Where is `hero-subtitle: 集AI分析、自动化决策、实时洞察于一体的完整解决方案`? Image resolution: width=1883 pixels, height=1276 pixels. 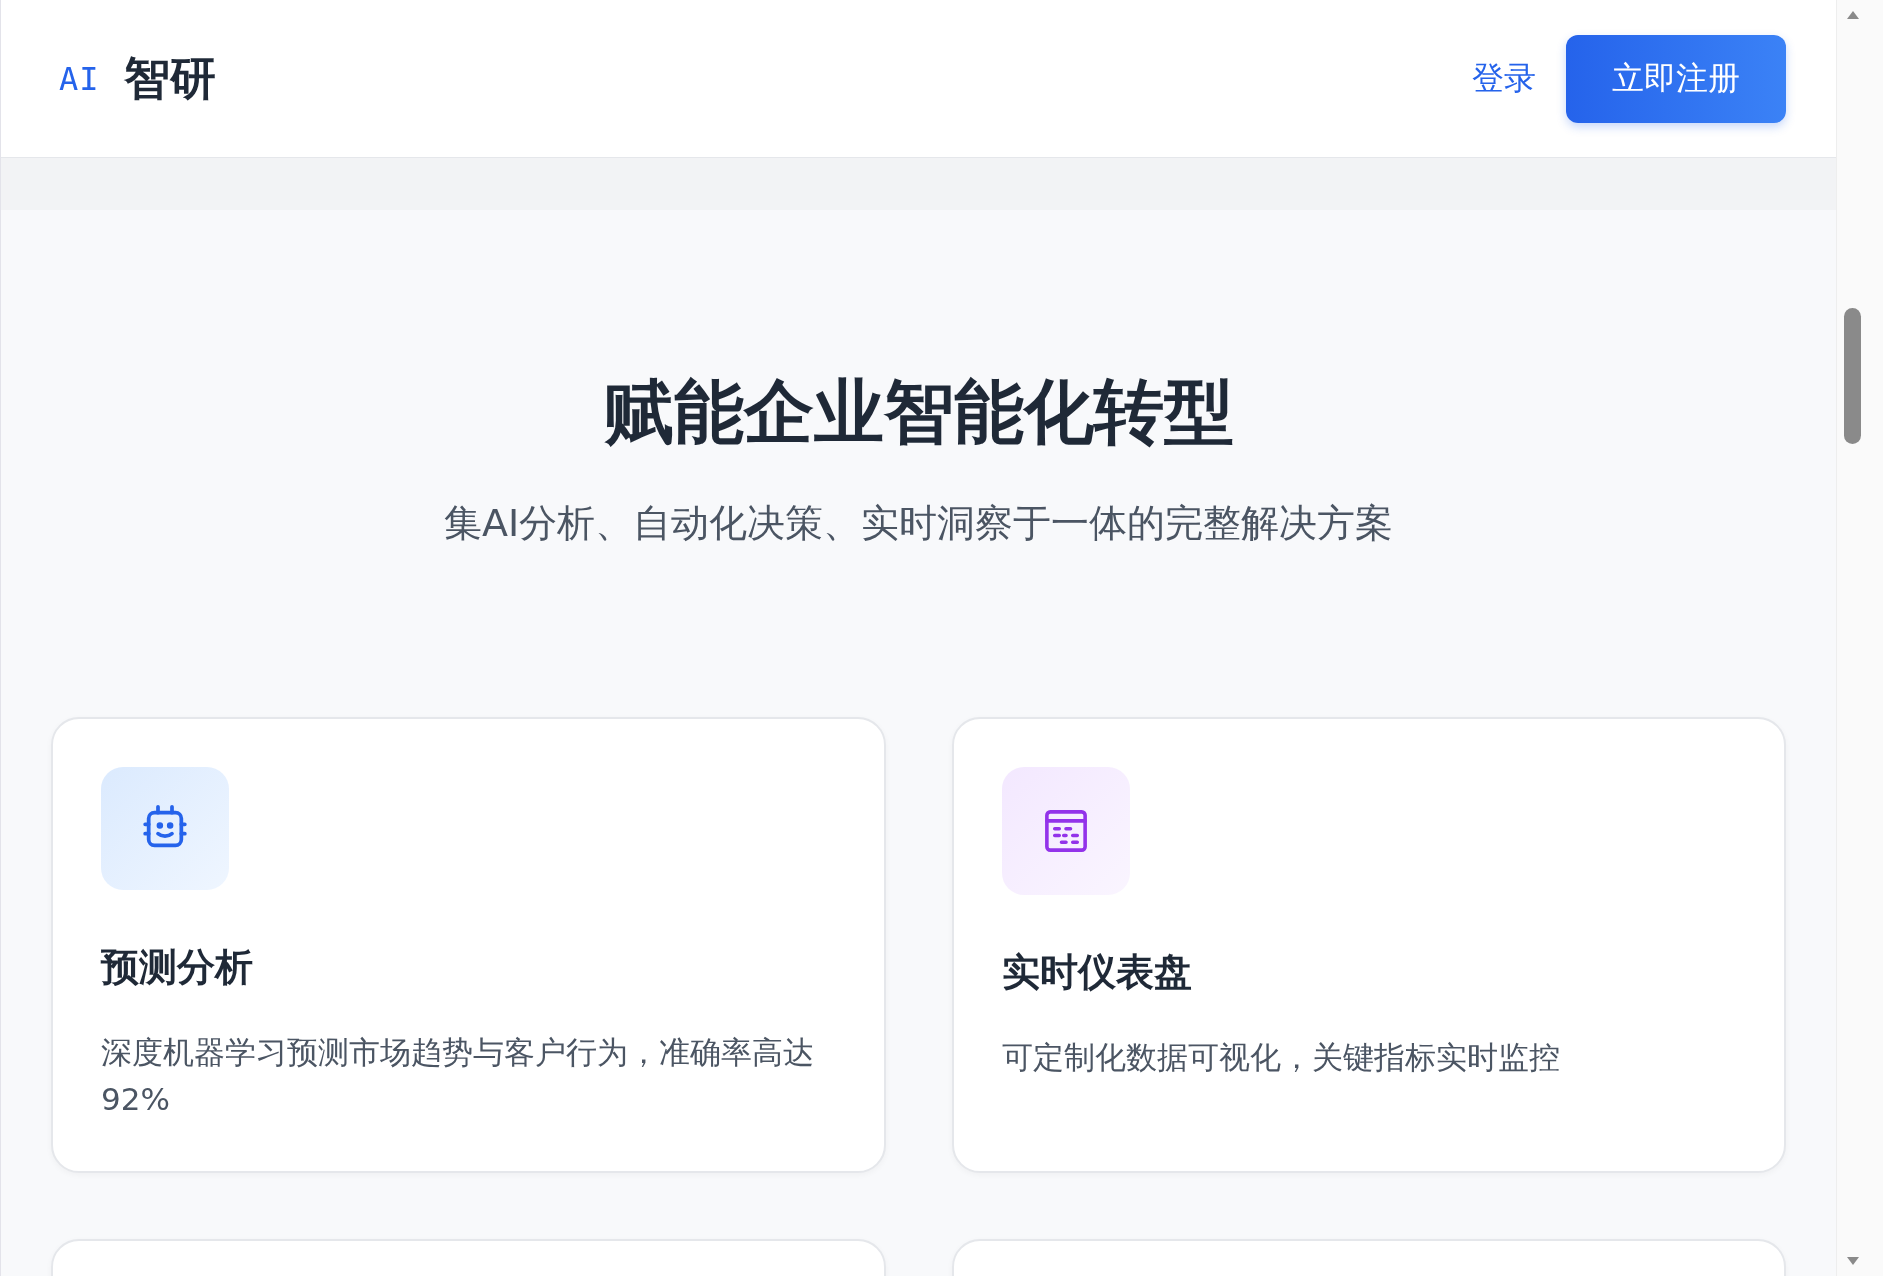 hero-subtitle: 集AI分析、自动化决策、实时洞察于一体的完整解决方案 is located at coordinates (918, 523).